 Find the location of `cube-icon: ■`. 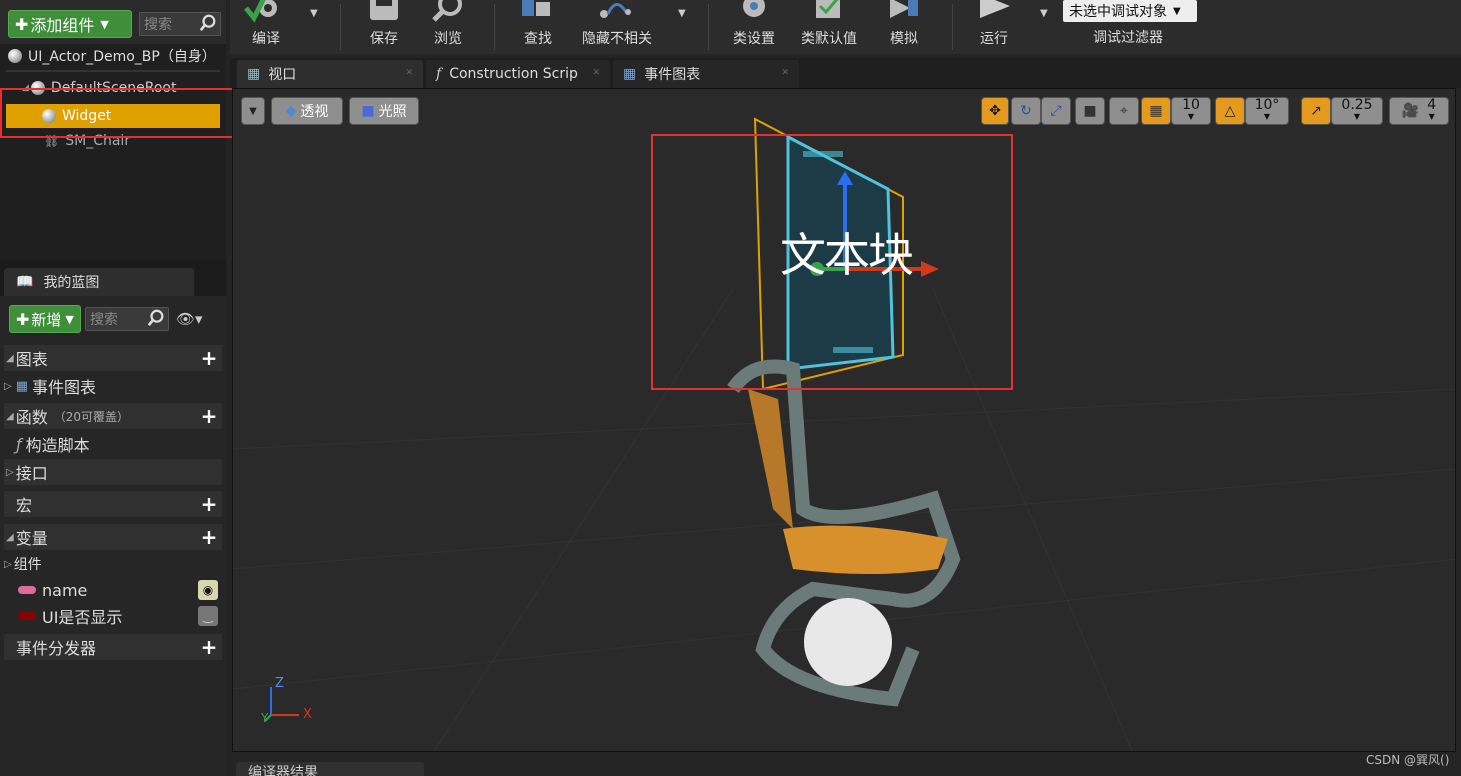

cube-icon: ■ is located at coordinates (1090, 111).